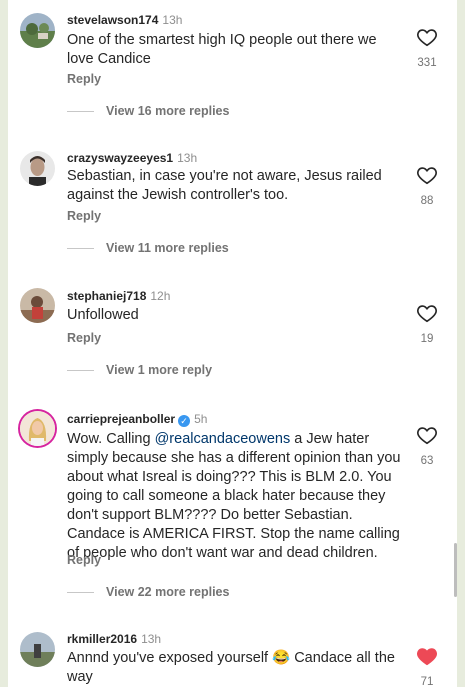 The width and height of the screenshot is (465, 687). Describe the element at coordinates (102, 639) in the screenshot. I see `username: rkmiller2016` at that location.